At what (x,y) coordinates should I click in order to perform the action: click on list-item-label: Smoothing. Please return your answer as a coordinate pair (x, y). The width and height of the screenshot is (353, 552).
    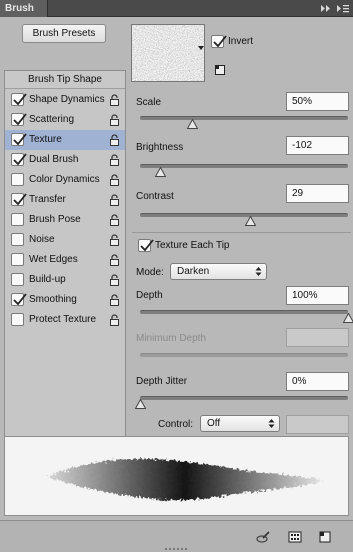
    Looking at the image, I should click on (53, 299).